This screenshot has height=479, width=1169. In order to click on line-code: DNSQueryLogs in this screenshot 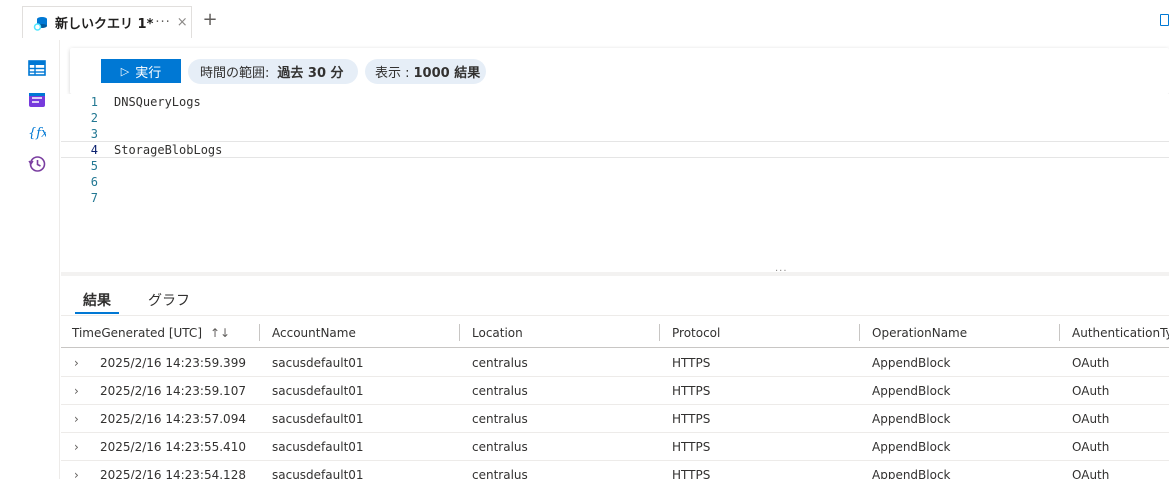, I will do `click(157, 102)`.